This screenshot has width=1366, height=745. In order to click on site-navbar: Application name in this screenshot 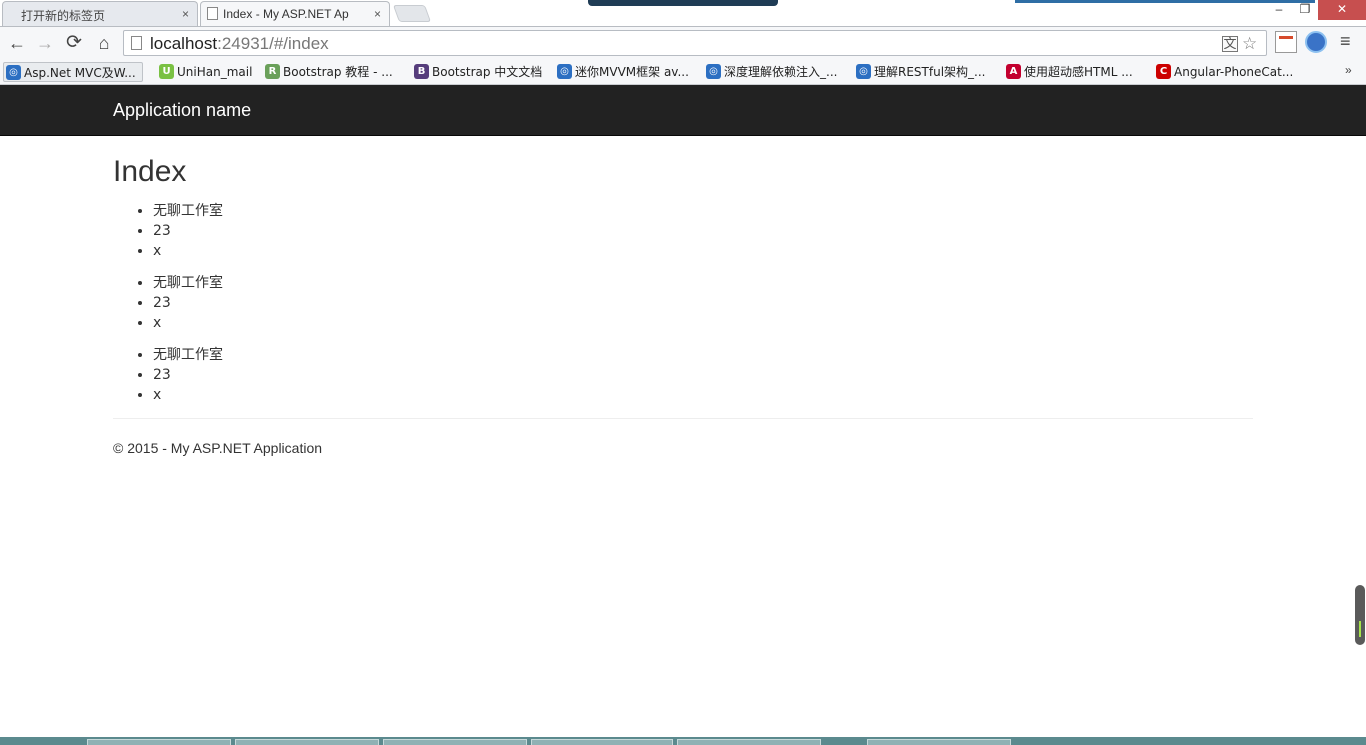, I will do `click(683, 110)`.